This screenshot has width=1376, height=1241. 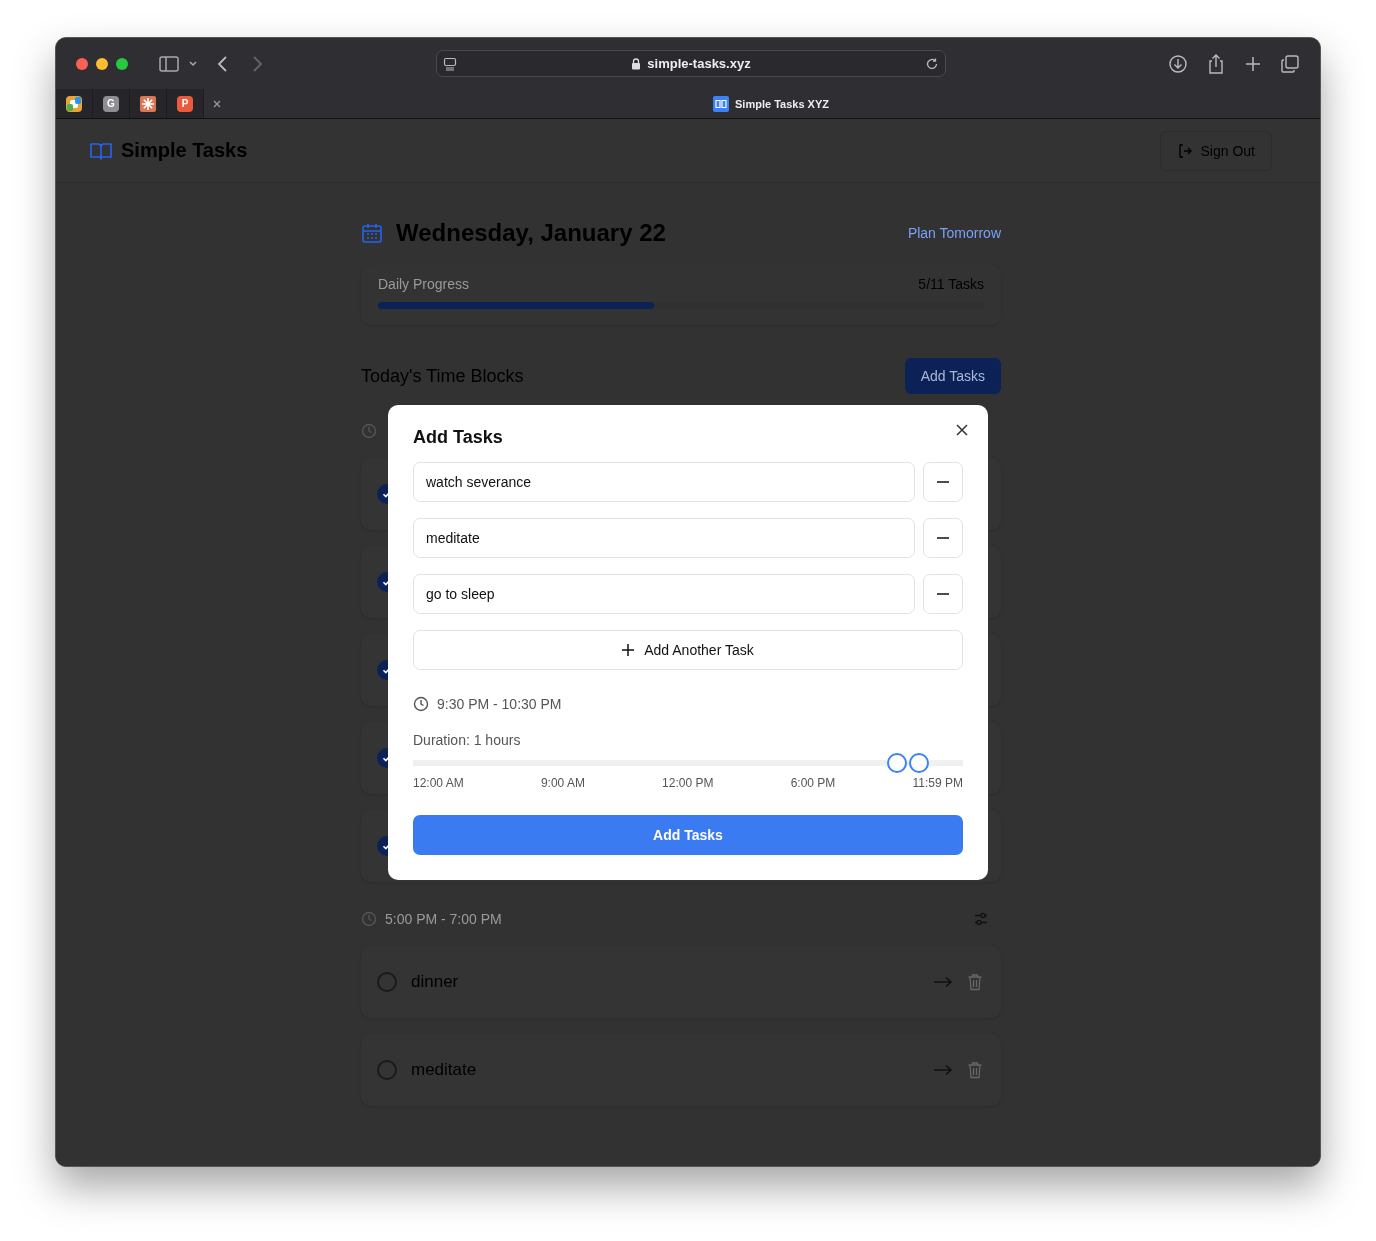 I want to click on tabs-overview-icon, so click(x=1290, y=63).